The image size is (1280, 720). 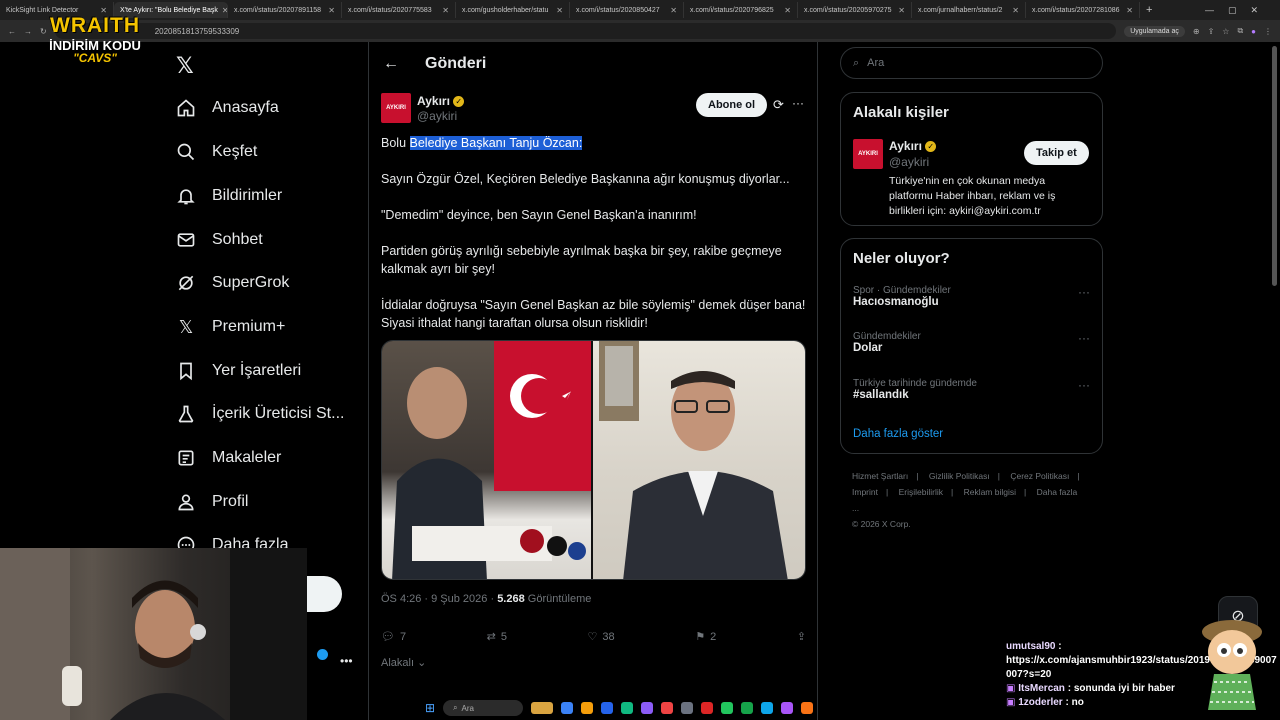 I want to click on related-name-row: Aykırı ✓, so click(x=913, y=146).